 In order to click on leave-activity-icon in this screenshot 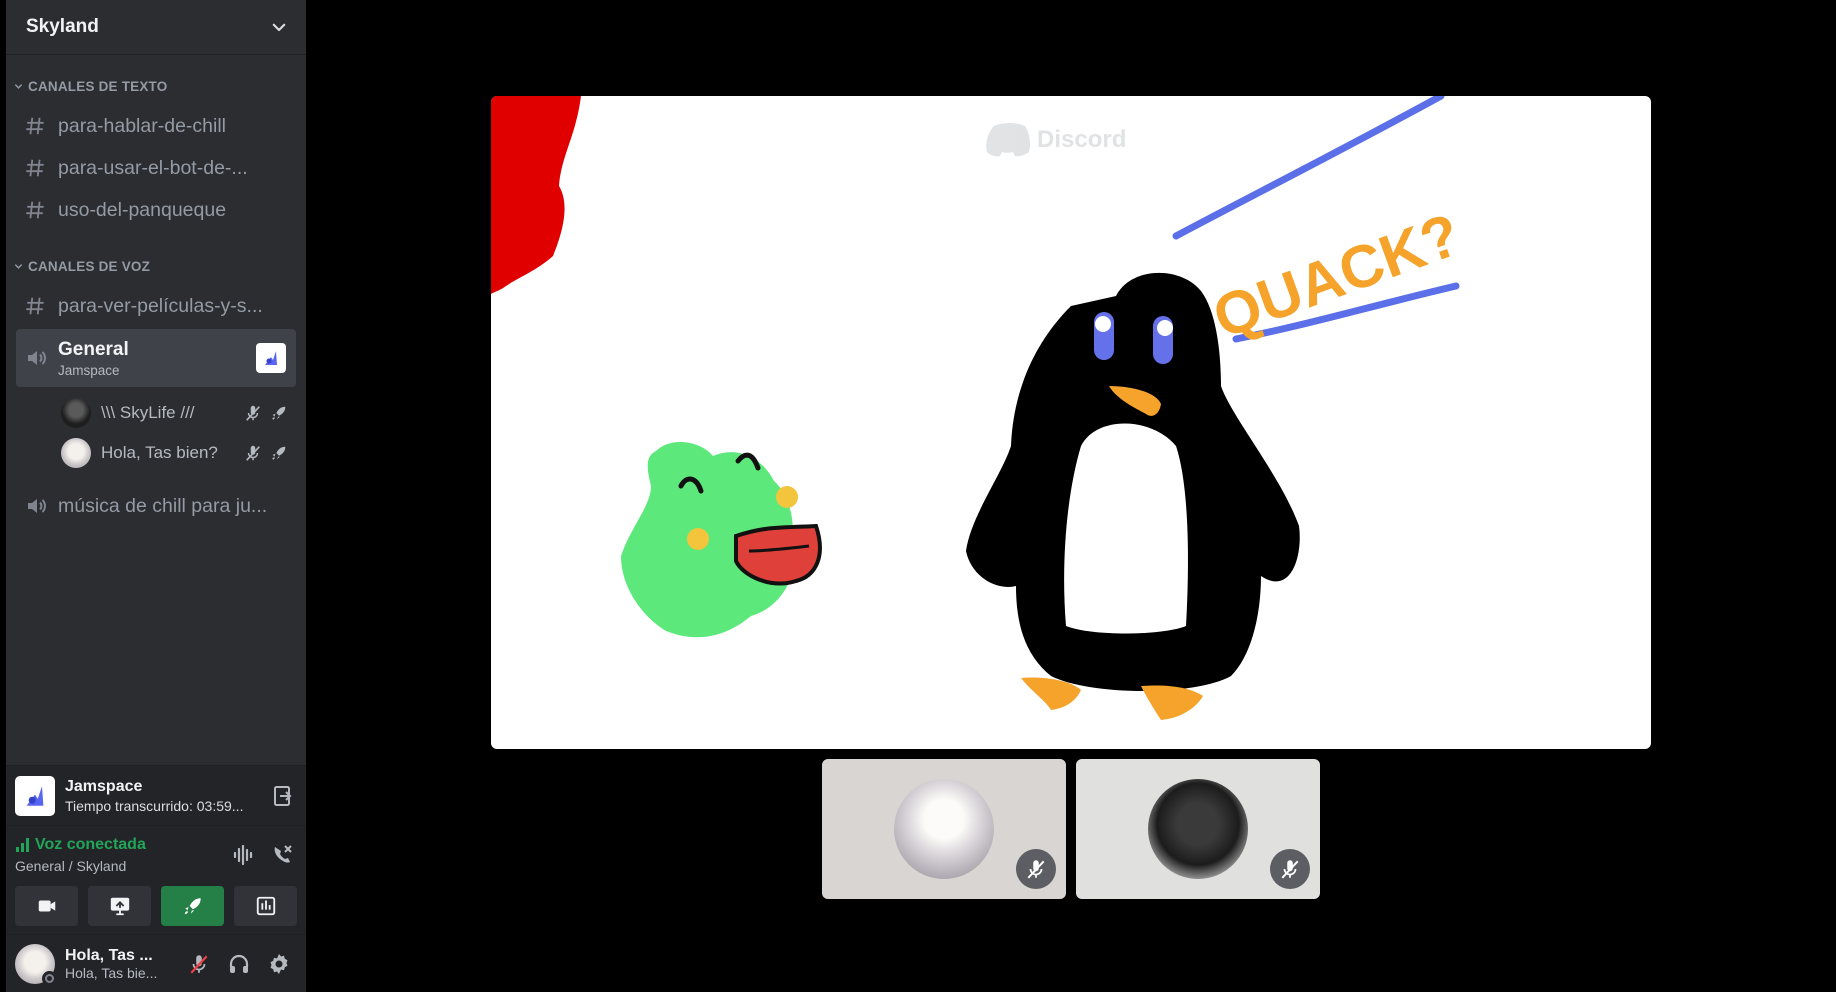, I will do `click(283, 796)`.